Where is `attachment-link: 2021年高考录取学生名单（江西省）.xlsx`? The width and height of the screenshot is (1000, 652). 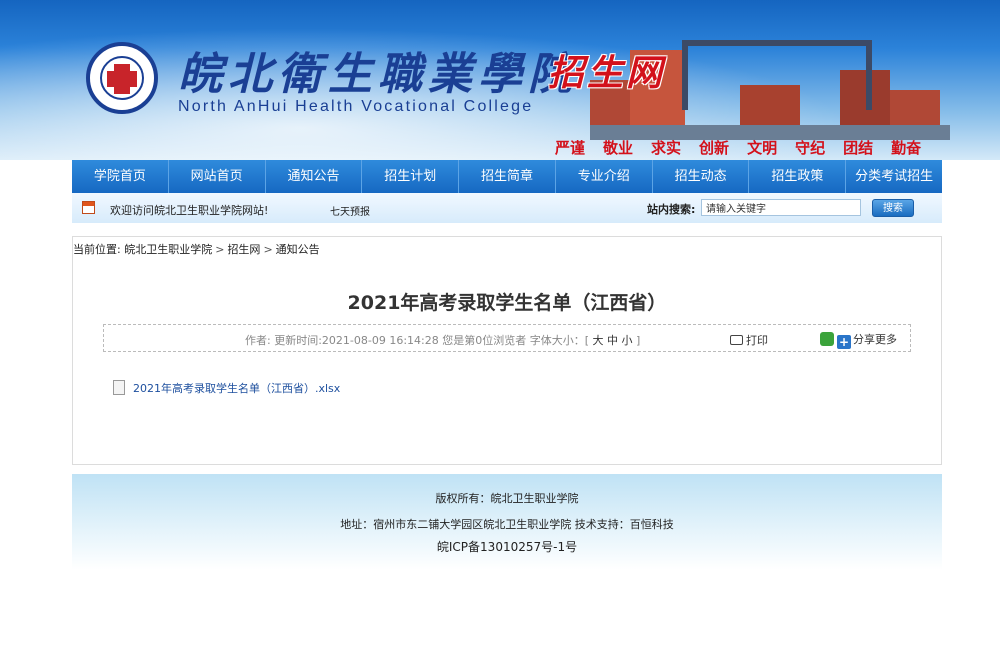 attachment-link: 2021年高考录取学生名单（江西省）.xlsx is located at coordinates (226, 388).